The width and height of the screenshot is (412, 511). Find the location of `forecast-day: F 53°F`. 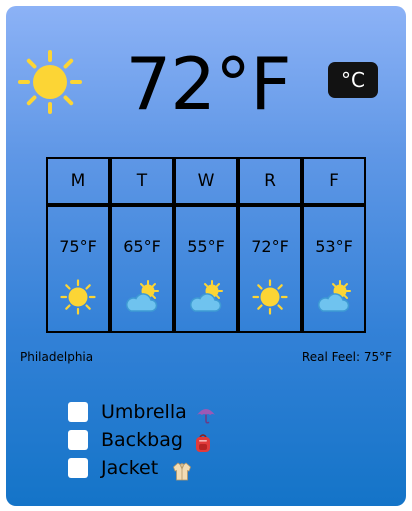

forecast-day: F 53°F is located at coordinates (334, 245).